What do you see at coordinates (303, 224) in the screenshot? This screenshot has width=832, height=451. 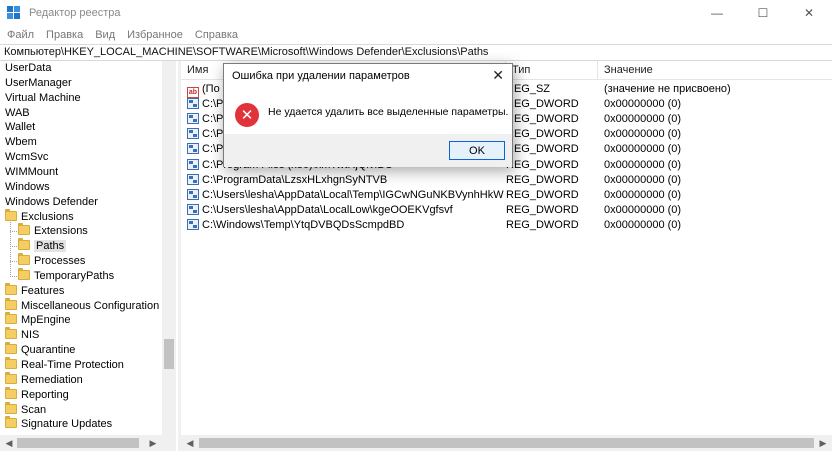 I see `value-name-text: C:\Windows\Temp\YtqDVBQDsScmpdBD` at bounding box center [303, 224].